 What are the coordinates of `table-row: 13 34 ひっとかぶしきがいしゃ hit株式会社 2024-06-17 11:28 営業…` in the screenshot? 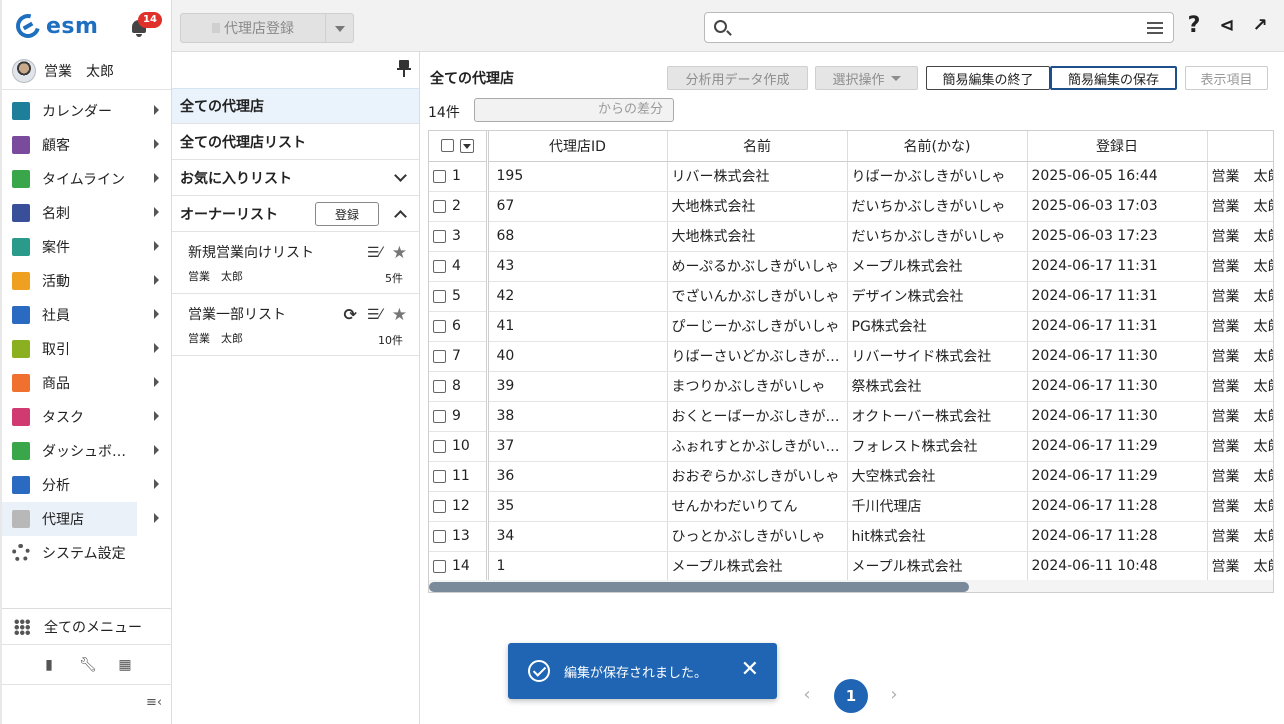 It's located at (851, 536).